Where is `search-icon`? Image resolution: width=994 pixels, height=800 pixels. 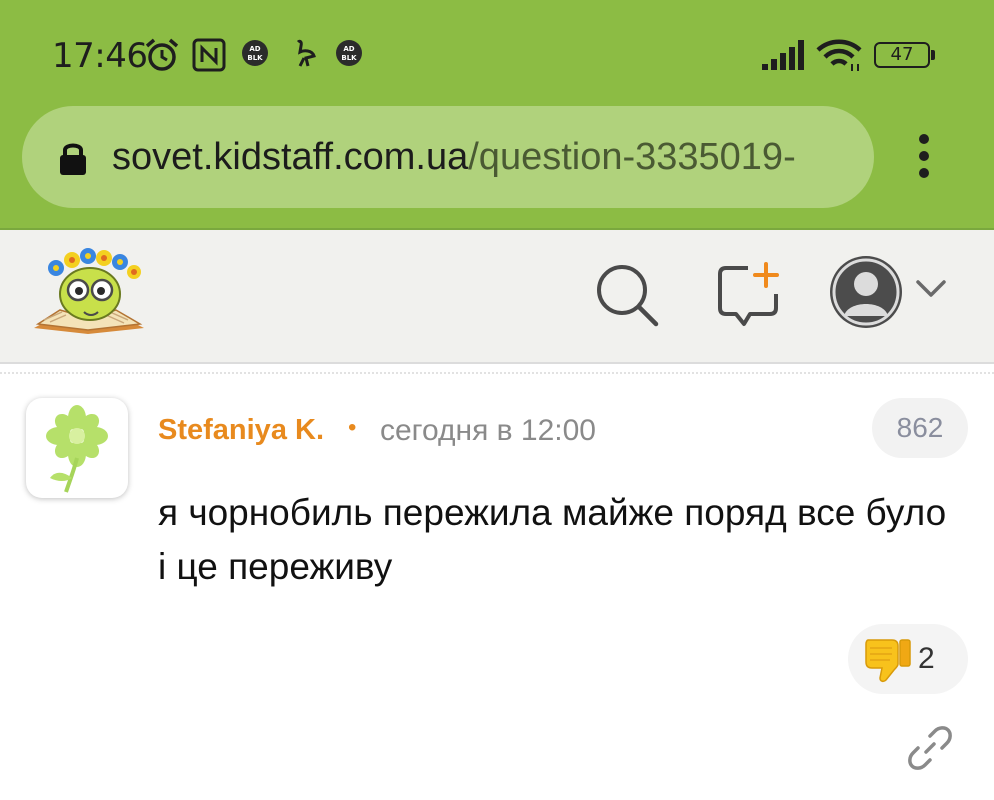 search-icon is located at coordinates (627, 295).